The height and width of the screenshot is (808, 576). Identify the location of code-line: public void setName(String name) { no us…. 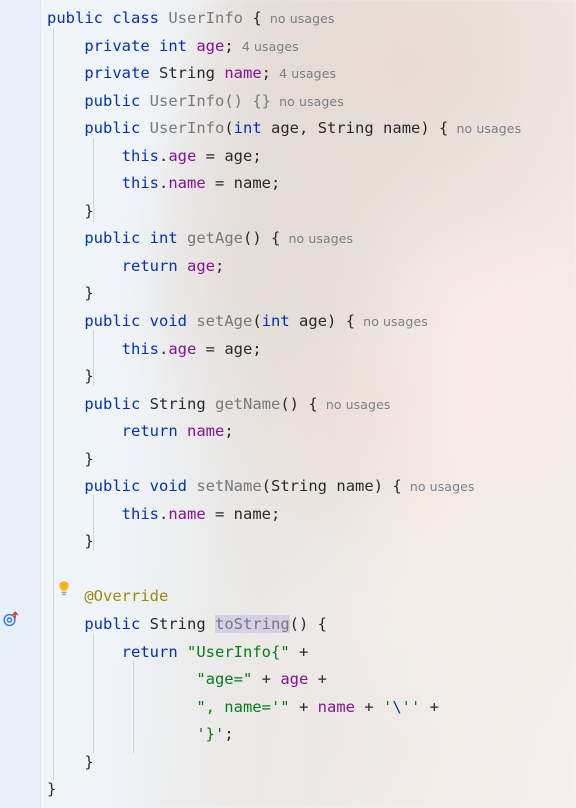
(288, 487).